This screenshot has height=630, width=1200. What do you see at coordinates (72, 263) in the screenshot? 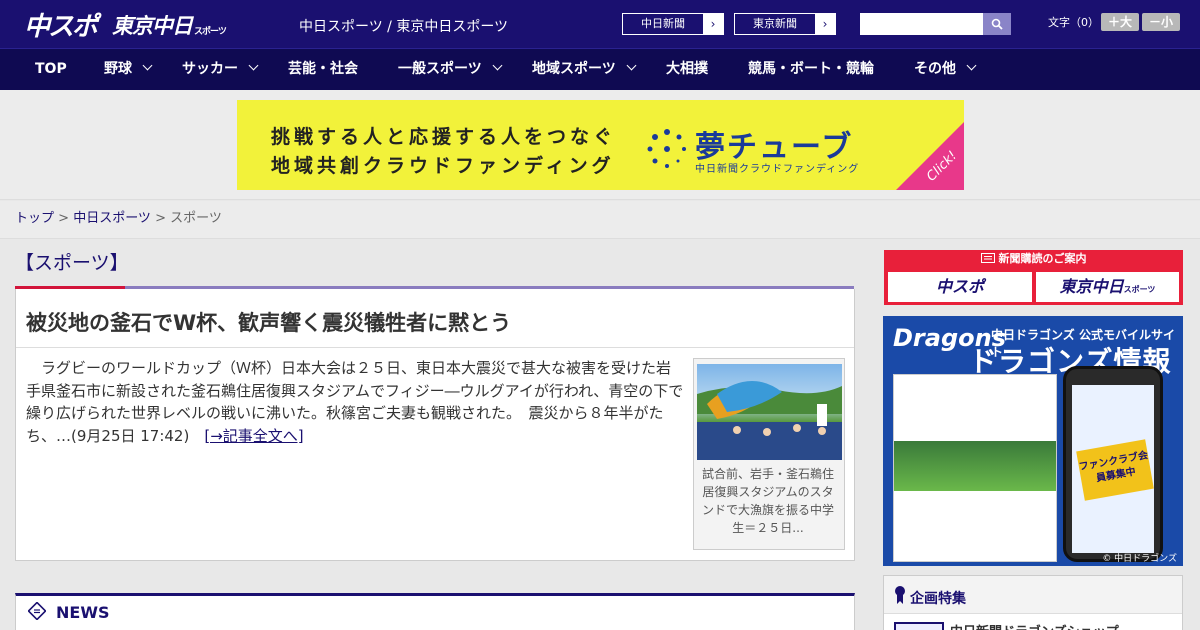
I see `section-title: 【スポーツ】` at bounding box center [72, 263].